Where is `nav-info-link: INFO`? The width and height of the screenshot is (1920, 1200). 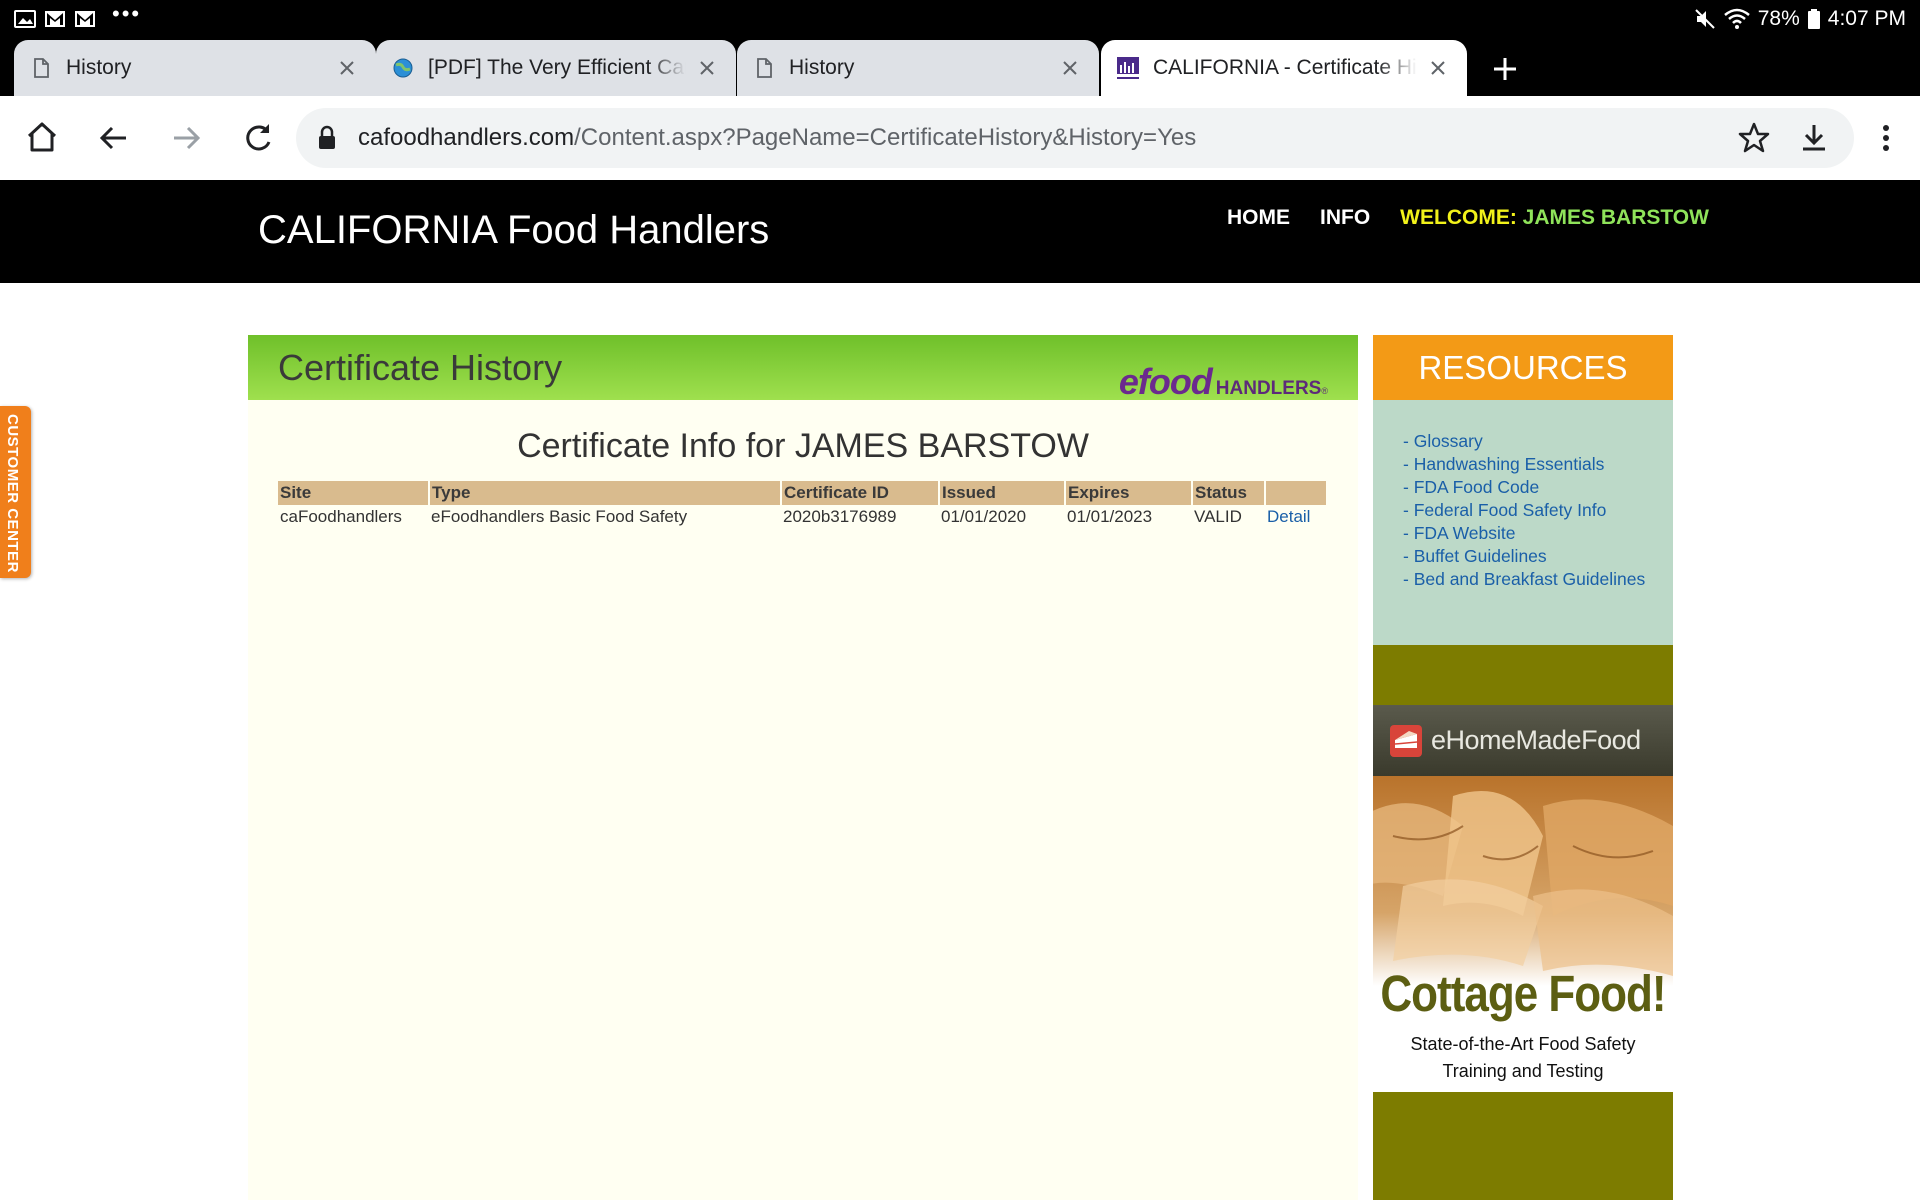 nav-info-link: INFO is located at coordinates (1345, 218).